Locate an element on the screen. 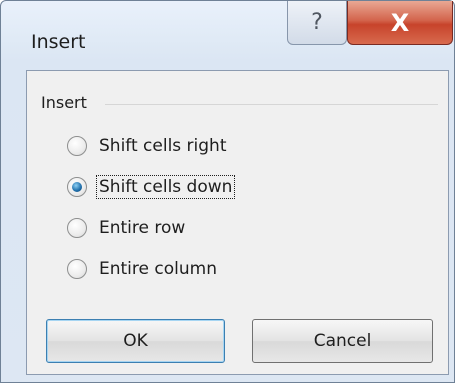 The image size is (457, 385). option-entire-row: Entire row is located at coordinates (127, 228).